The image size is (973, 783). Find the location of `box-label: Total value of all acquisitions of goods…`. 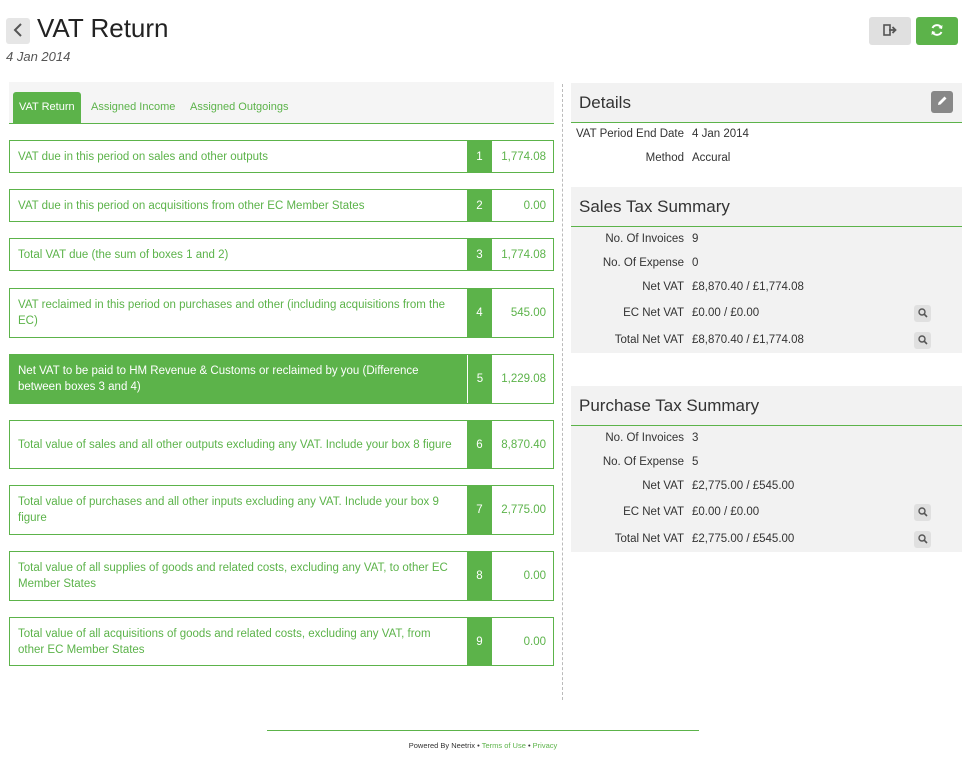

box-label: Total value of all acquisitions of goods… is located at coordinates (224, 641).